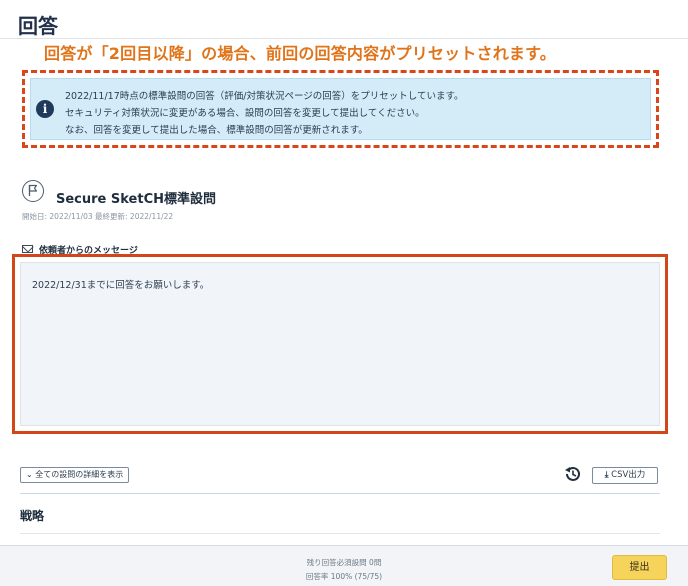  What do you see at coordinates (340, 493) in the screenshot?
I see `section-divider` at bounding box center [340, 493].